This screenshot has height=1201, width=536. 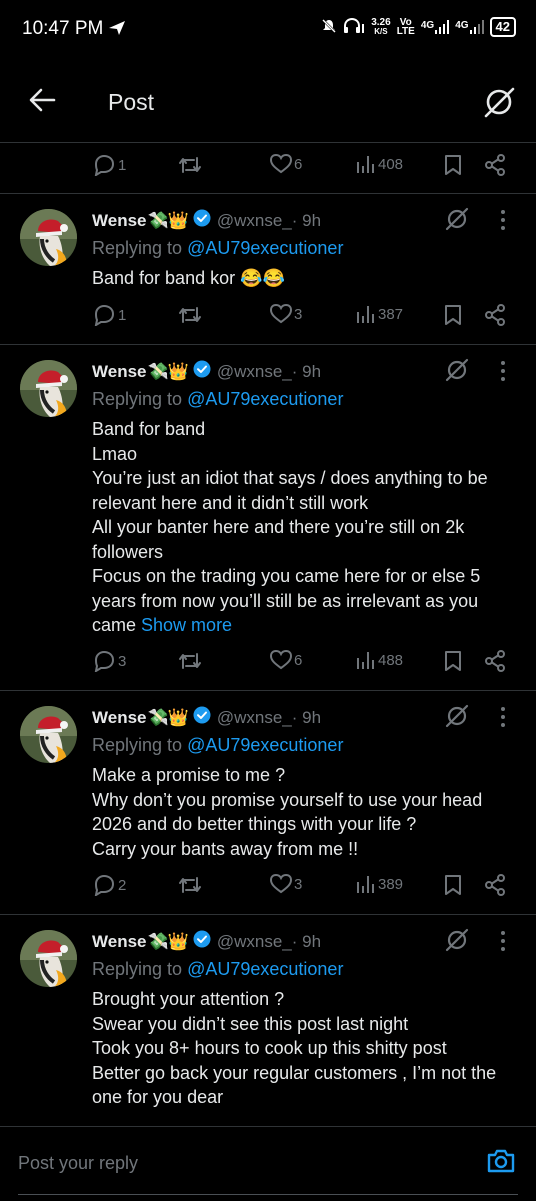 What do you see at coordinates (391, 660) in the screenshot?
I see `views-count: 488` at bounding box center [391, 660].